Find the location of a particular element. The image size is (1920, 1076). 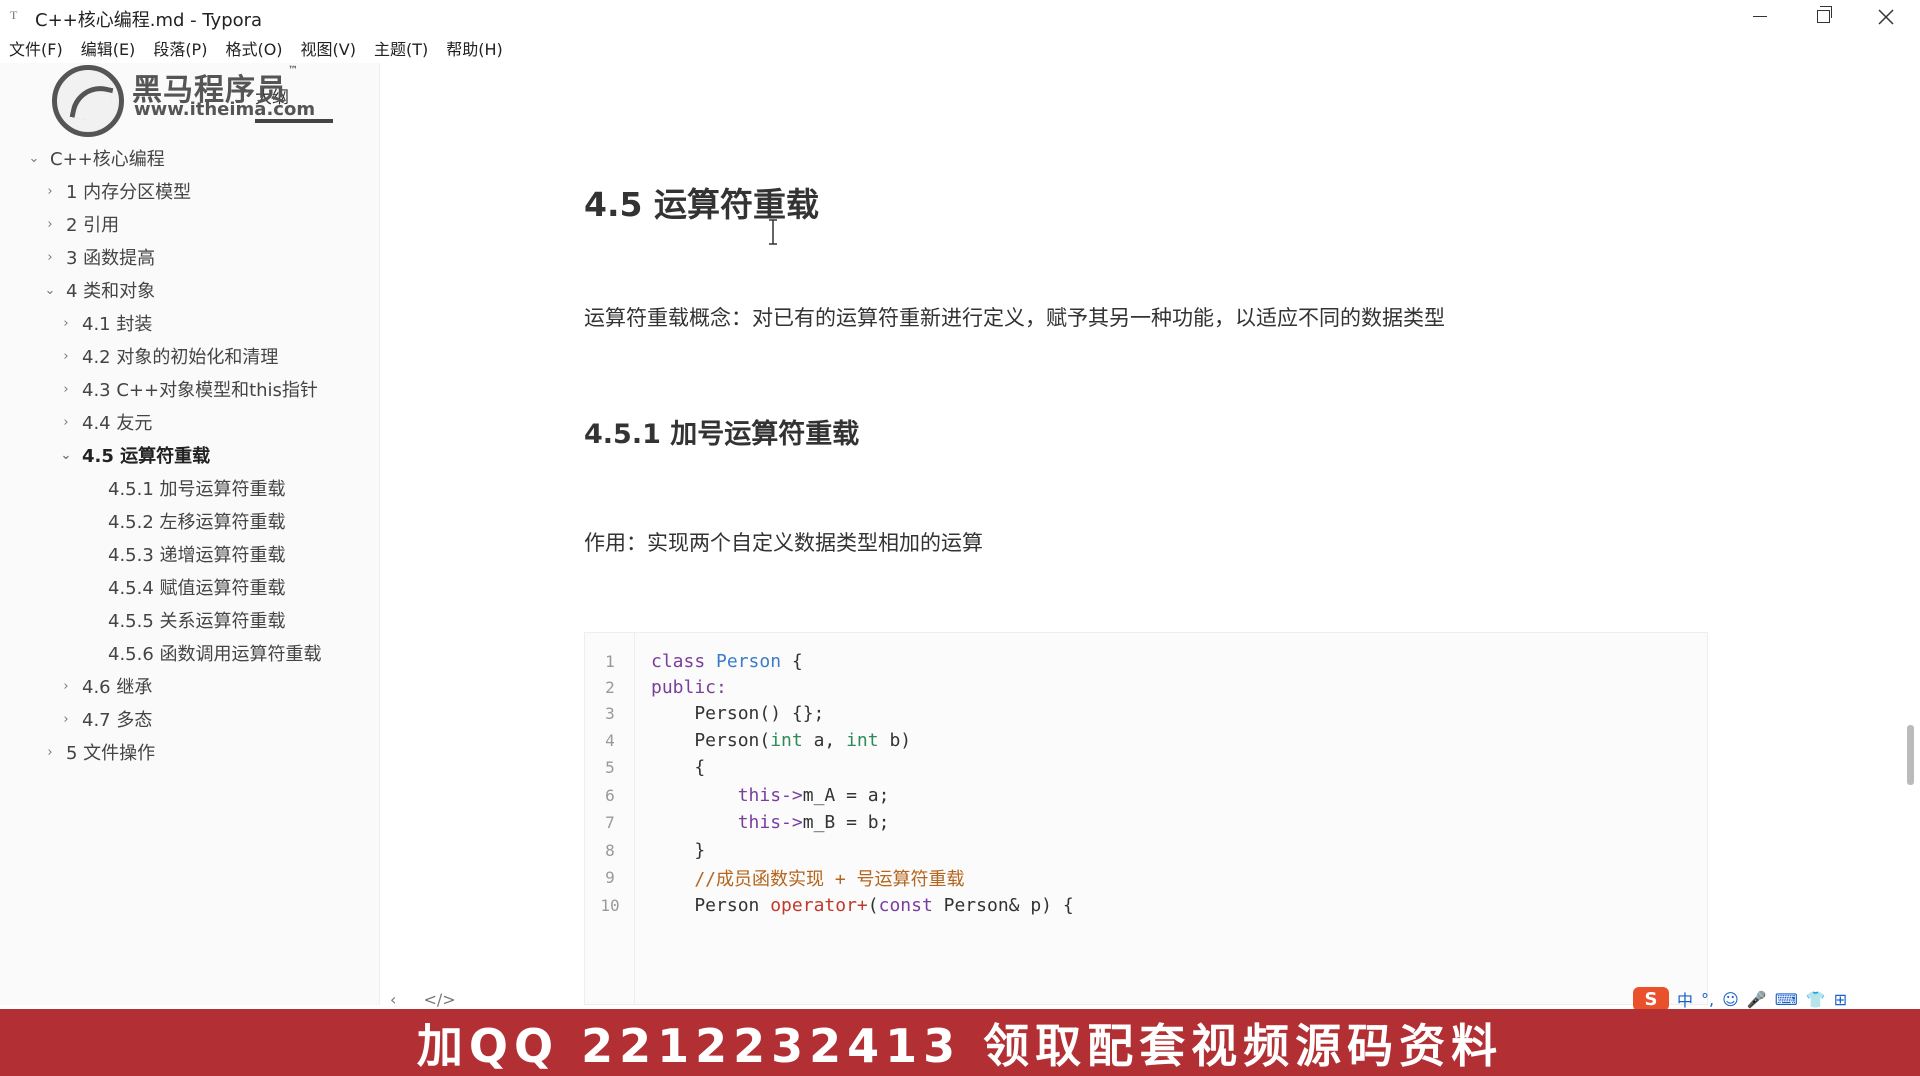

outline-item: 4.5.2 左移运算符重载 is located at coordinates (182, 521).